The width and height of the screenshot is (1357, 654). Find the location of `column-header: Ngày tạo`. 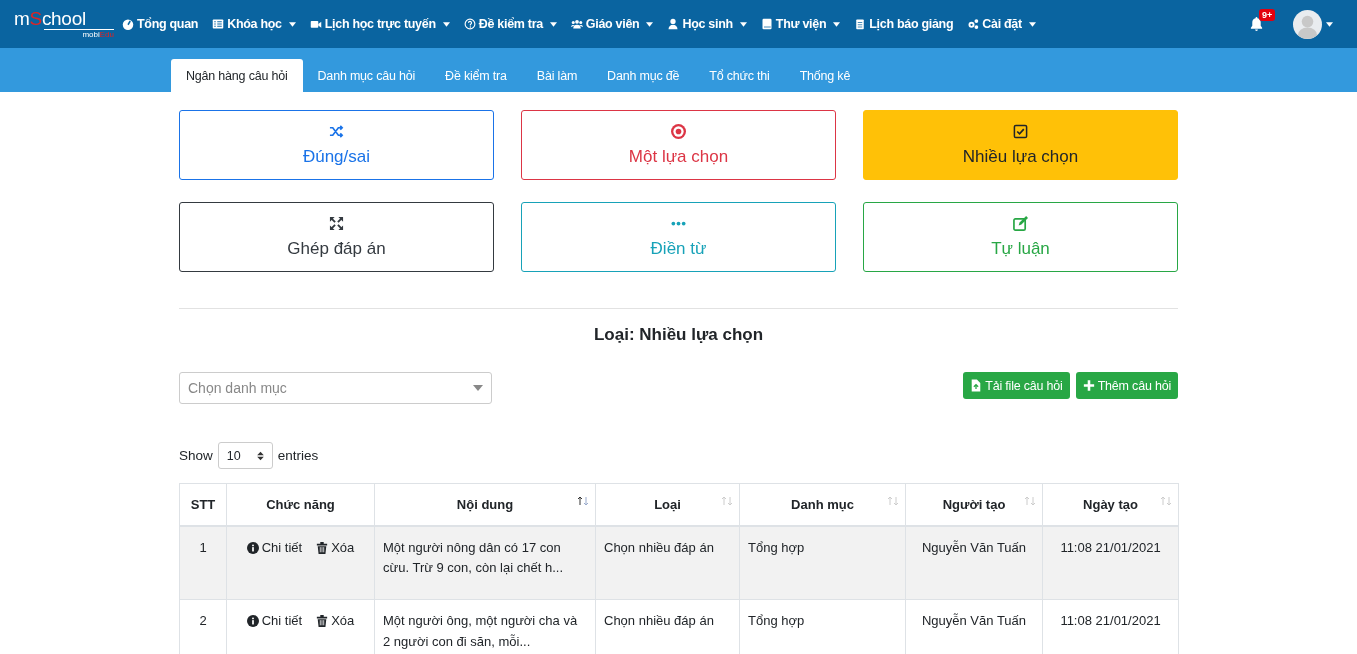

column-header: Ngày tạo is located at coordinates (1110, 504).